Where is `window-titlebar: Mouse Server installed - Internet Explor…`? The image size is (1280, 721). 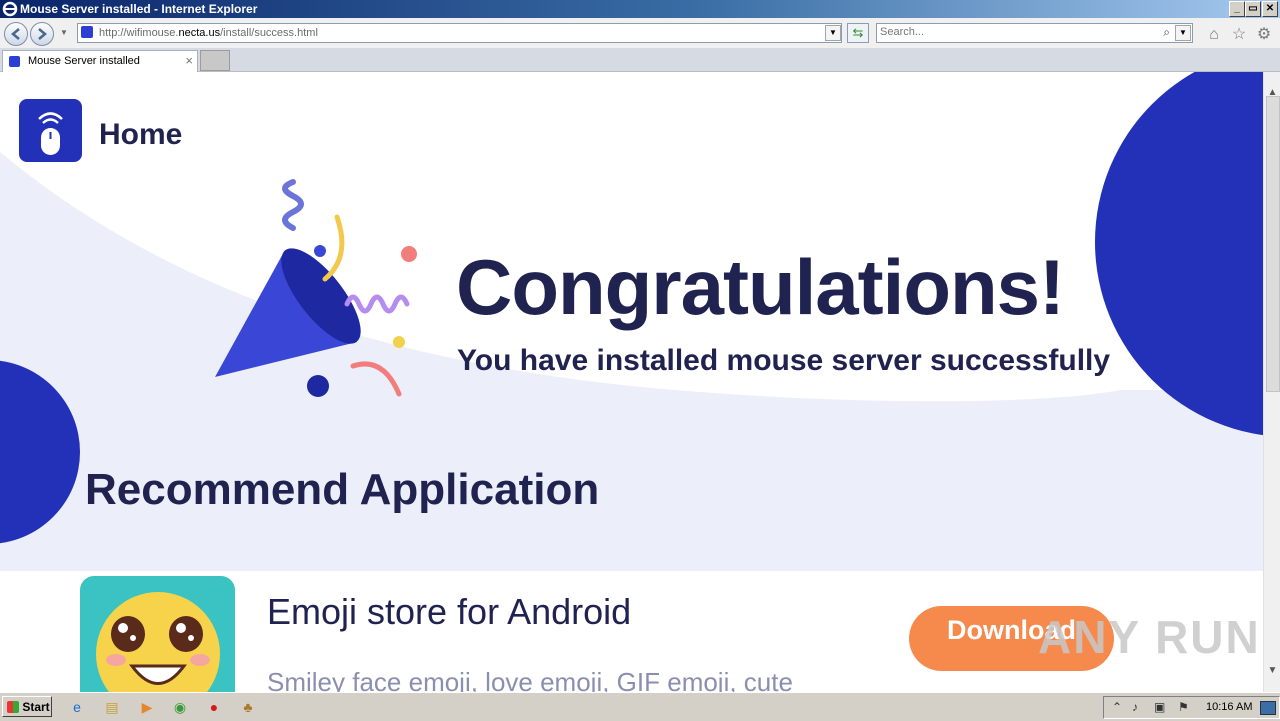
window-titlebar: Mouse Server installed - Internet Explor… is located at coordinates (640, 9).